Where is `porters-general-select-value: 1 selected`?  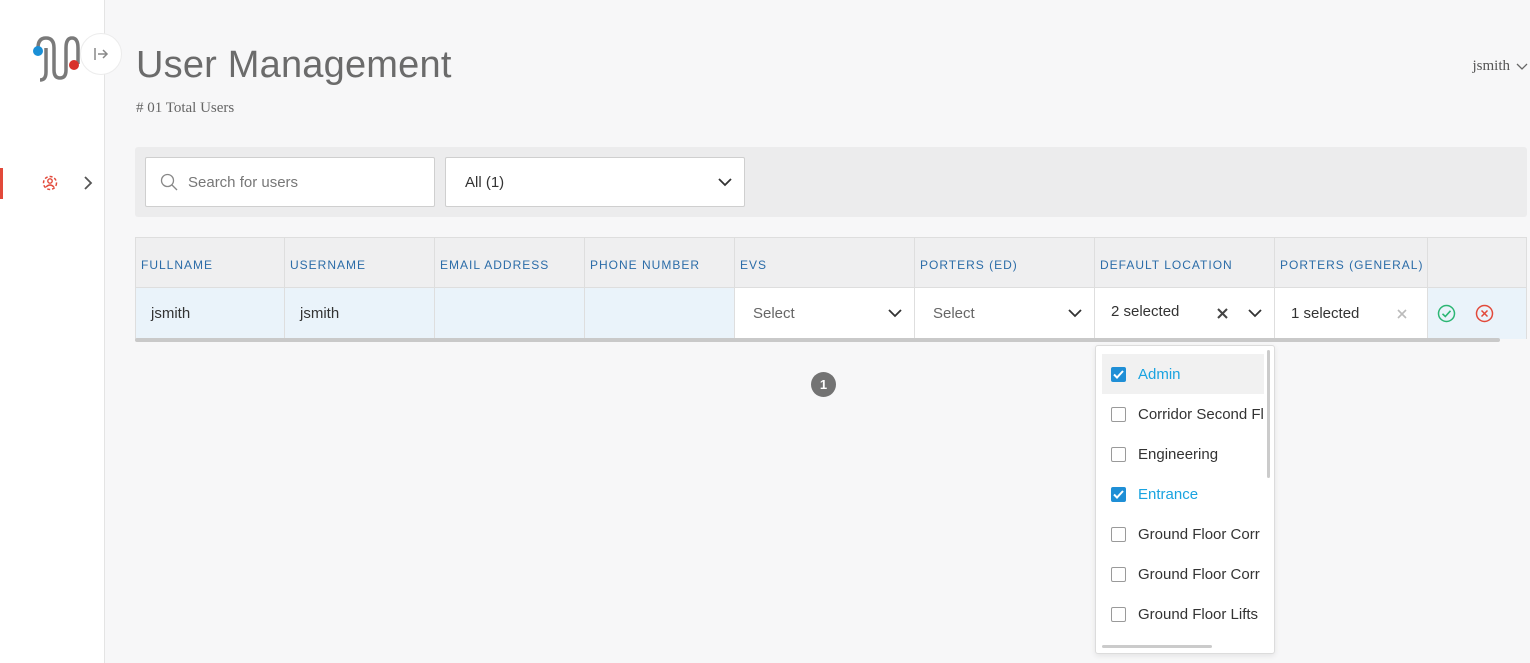
porters-general-select-value: 1 selected is located at coordinates (1325, 313).